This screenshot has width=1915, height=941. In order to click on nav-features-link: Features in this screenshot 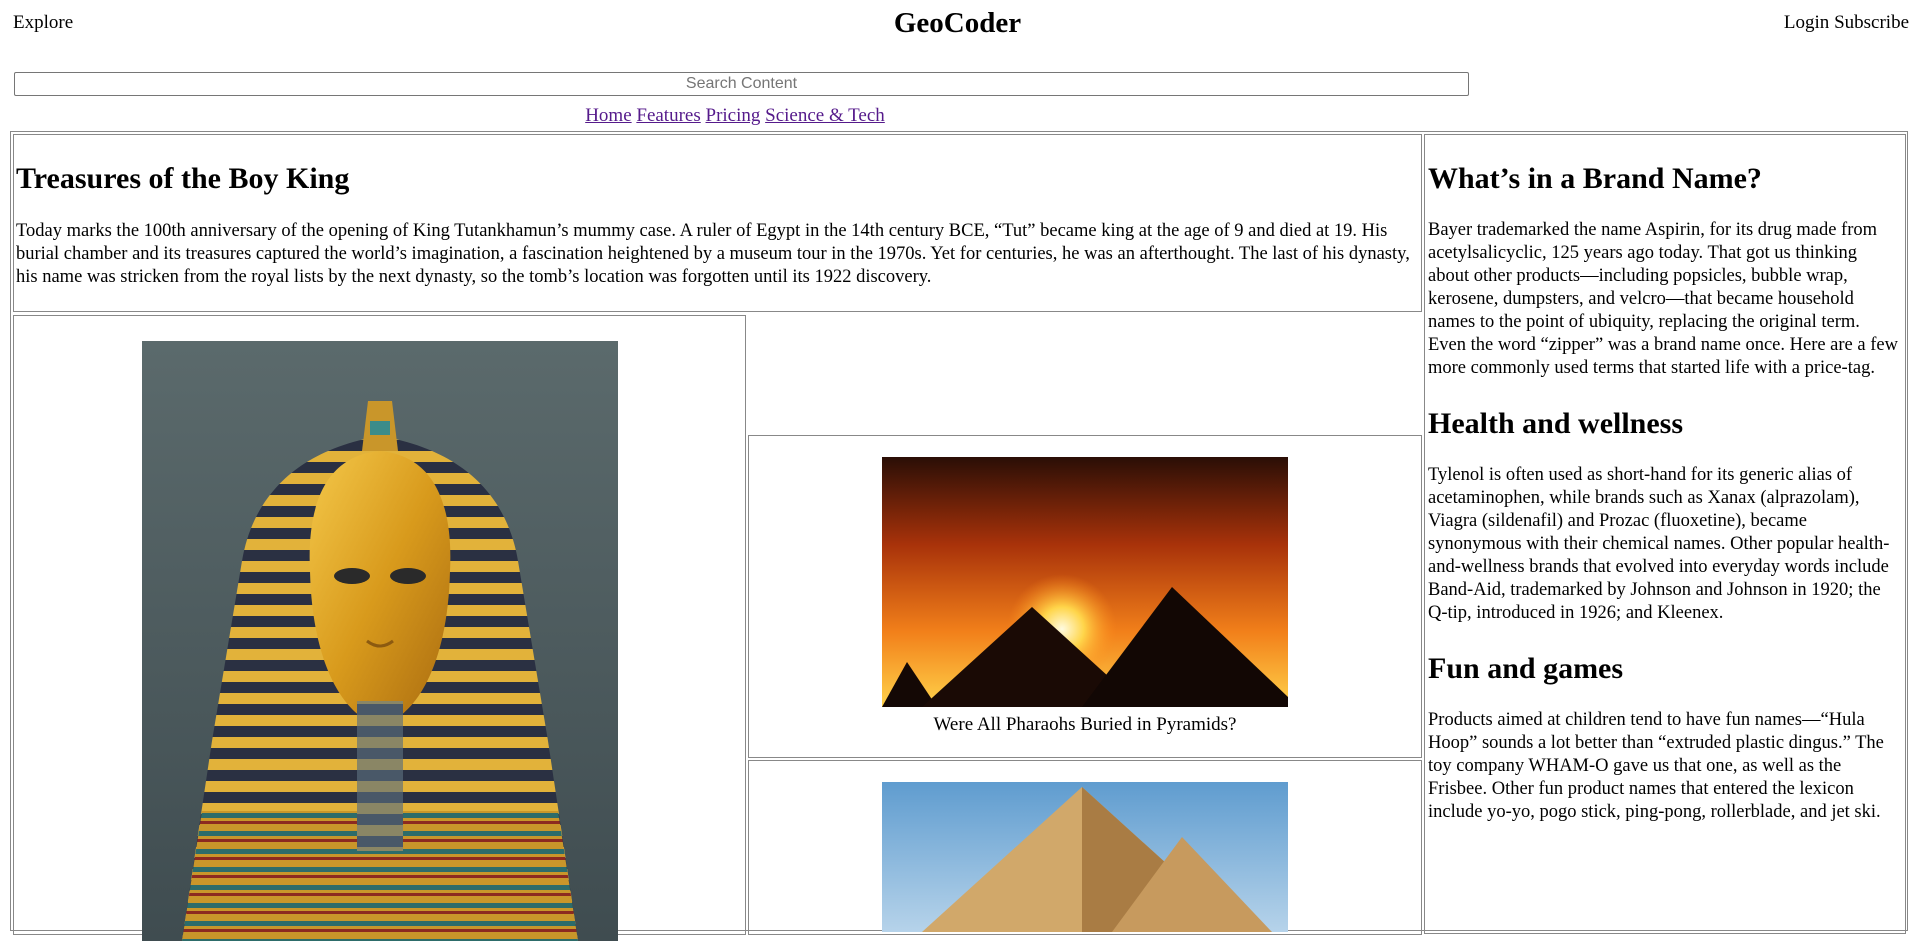, I will do `click(668, 115)`.